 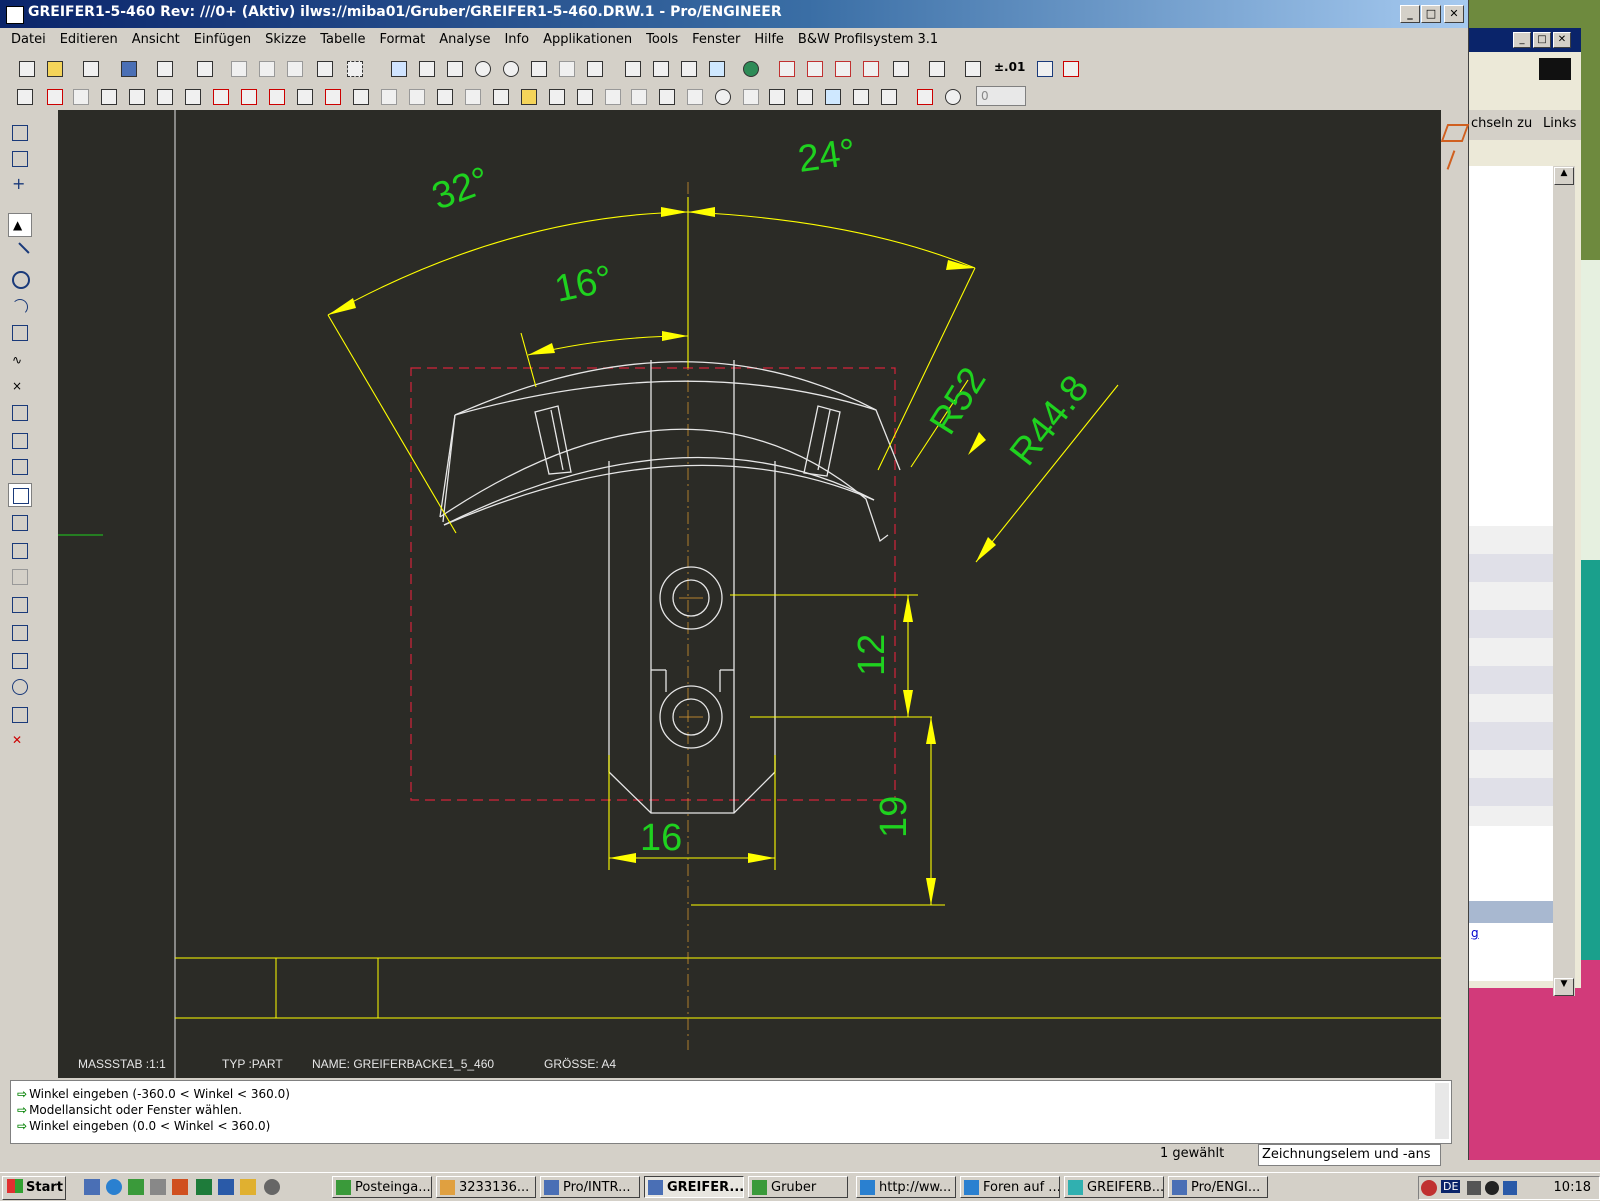 What do you see at coordinates (238, 68) in the screenshot?
I see `cut-icon` at bounding box center [238, 68].